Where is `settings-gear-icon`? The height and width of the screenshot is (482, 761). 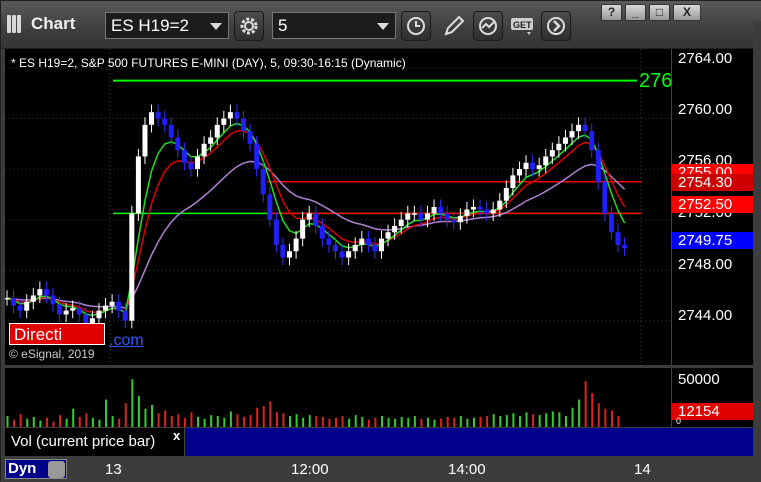
settings-gear-icon is located at coordinates (249, 26).